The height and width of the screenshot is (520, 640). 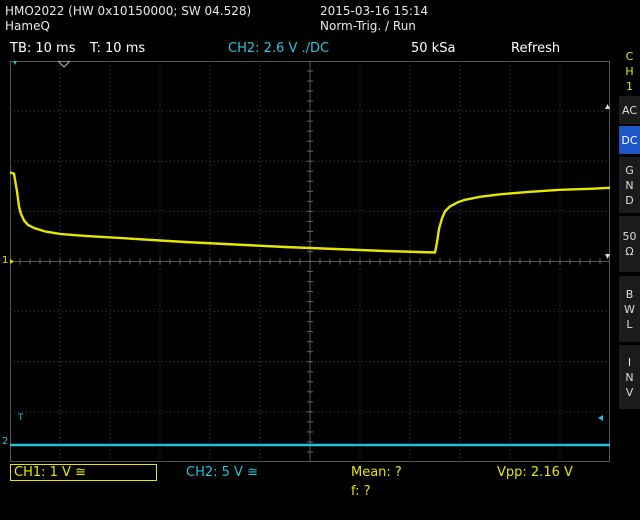 I want to click on invert-button: I N V, so click(x=629, y=377).